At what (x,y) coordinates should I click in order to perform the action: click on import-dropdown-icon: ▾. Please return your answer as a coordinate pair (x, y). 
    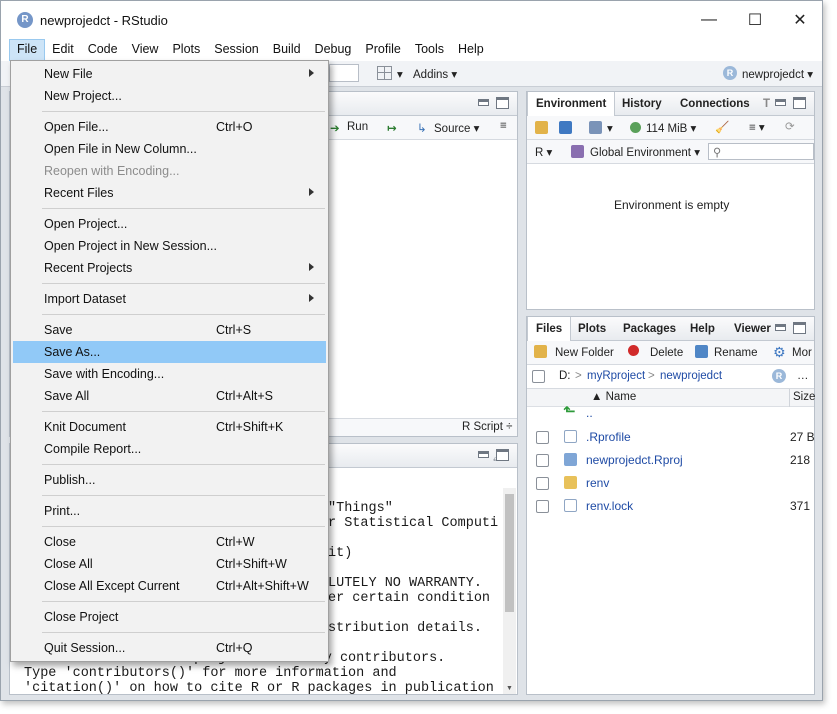
    Looking at the image, I should click on (610, 128).